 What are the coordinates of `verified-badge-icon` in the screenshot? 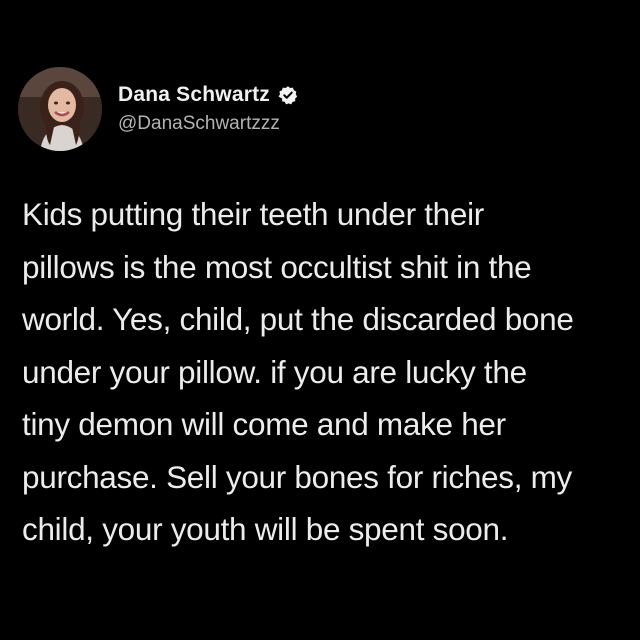 It's located at (288, 95).